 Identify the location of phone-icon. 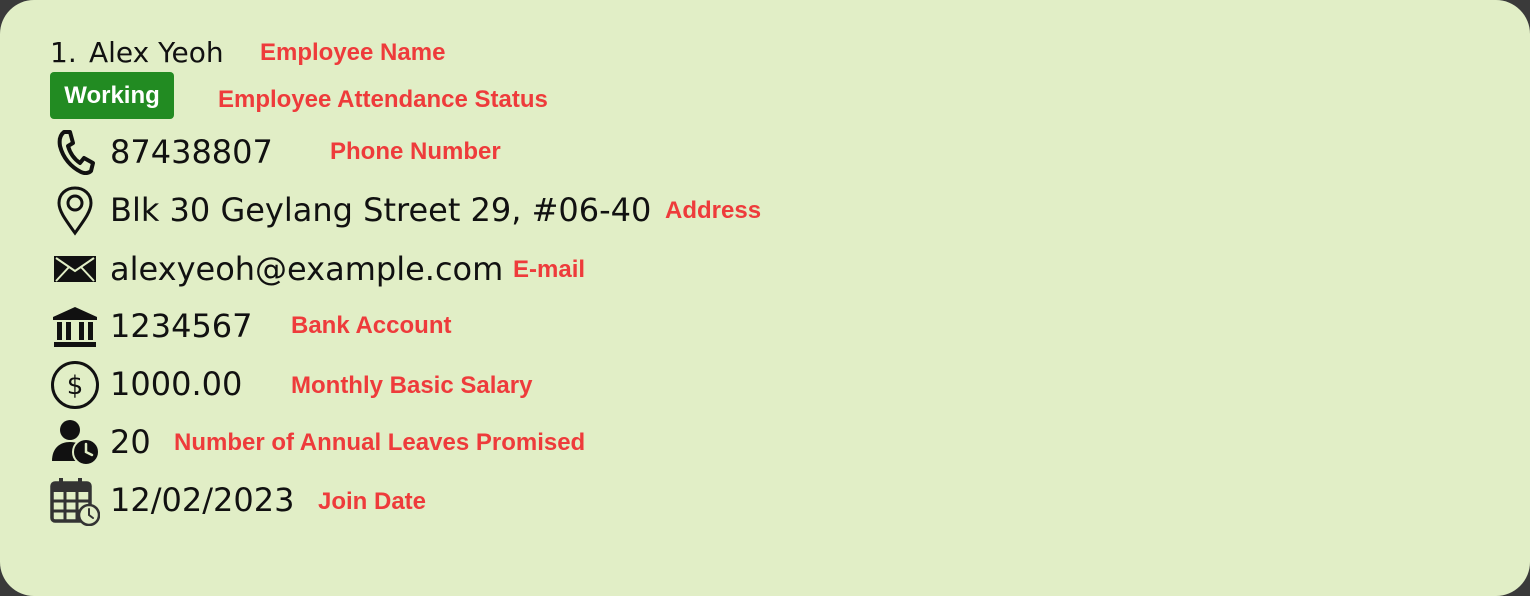
(75, 152).